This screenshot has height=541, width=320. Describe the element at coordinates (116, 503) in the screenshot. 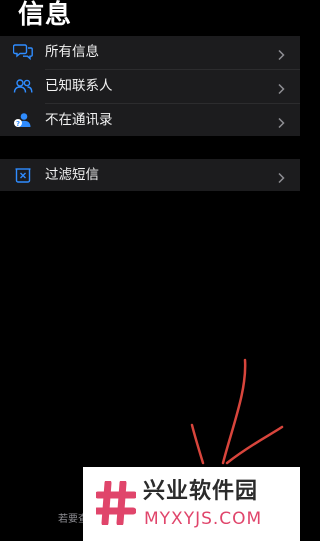

I see `hash-logo-icon` at that location.